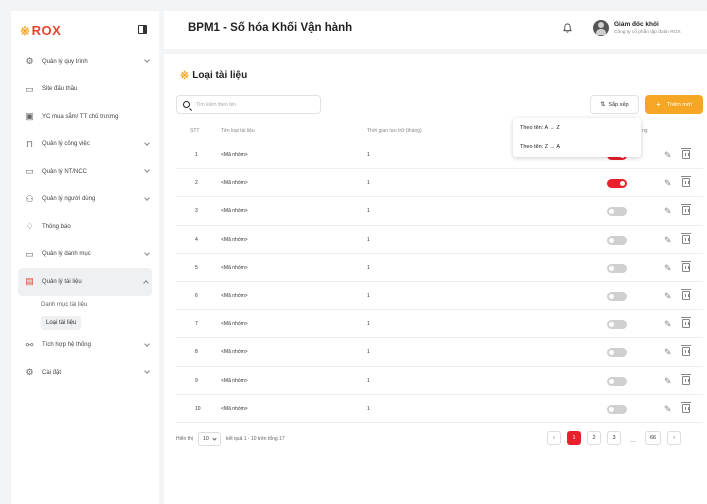 This screenshot has width=707, height=504. I want to click on sidebar-item-bidding-site: ▭ Site đấu thầu, so click(85, 90).